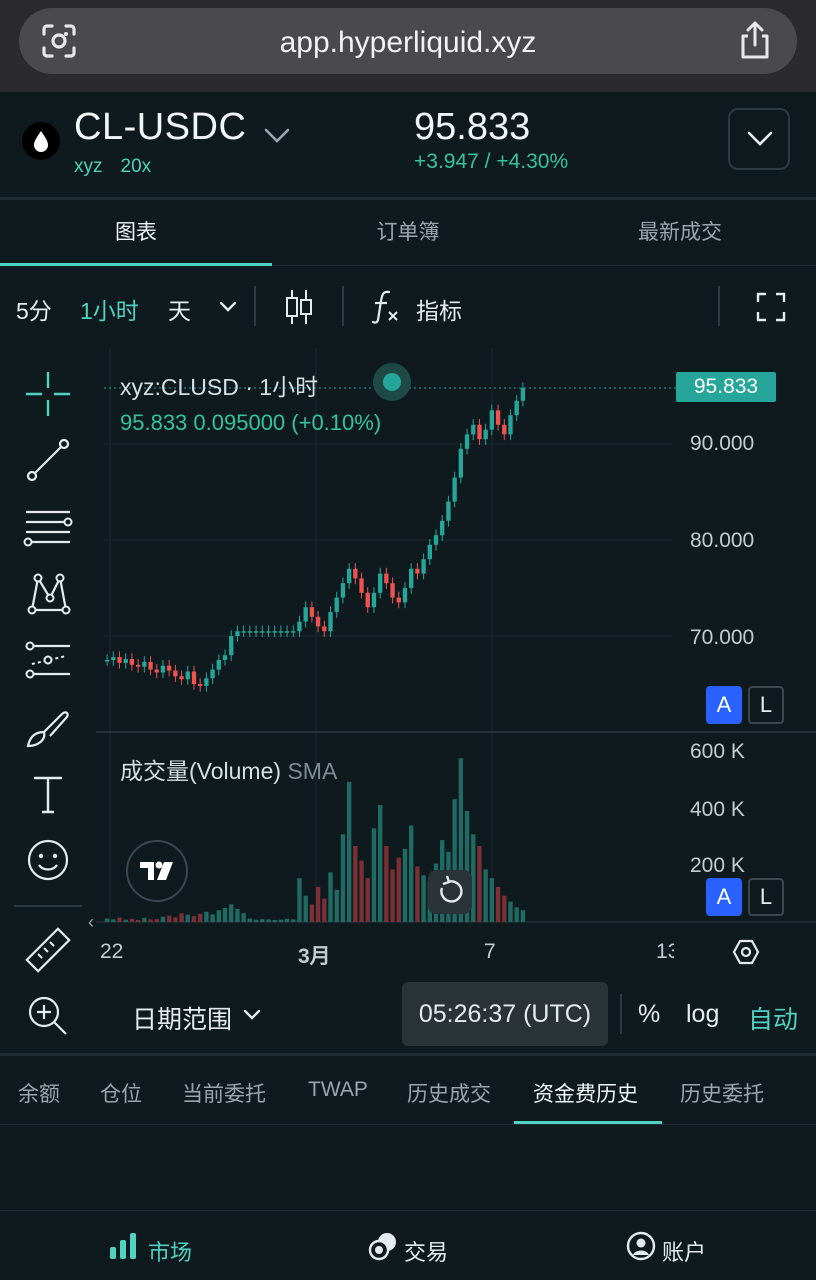 The height and width of the screenshot is (1280, 816). Describe the element at coordinates (91, 922) in the screenshot. I see `scroll-left-icon: ‹` at that location.